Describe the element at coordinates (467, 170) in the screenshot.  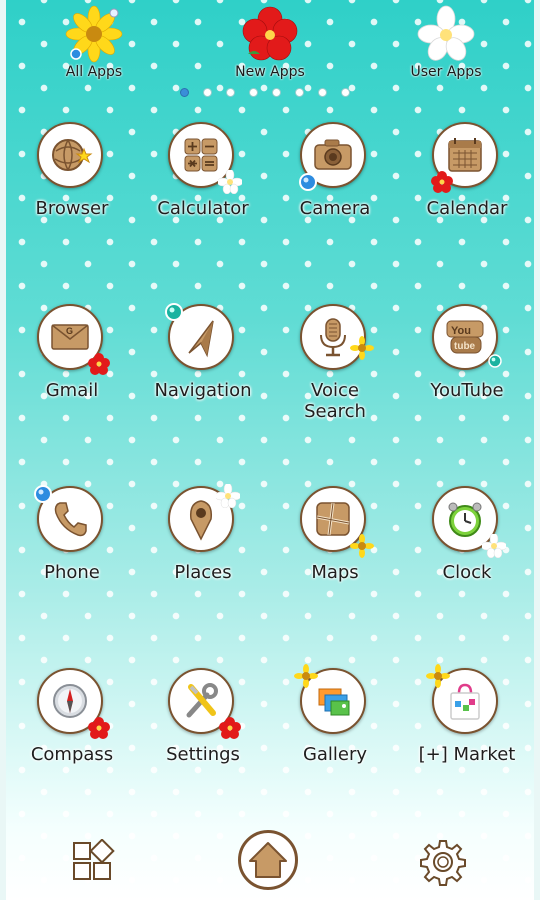
I see `app-calendar: Calendar` at that location.